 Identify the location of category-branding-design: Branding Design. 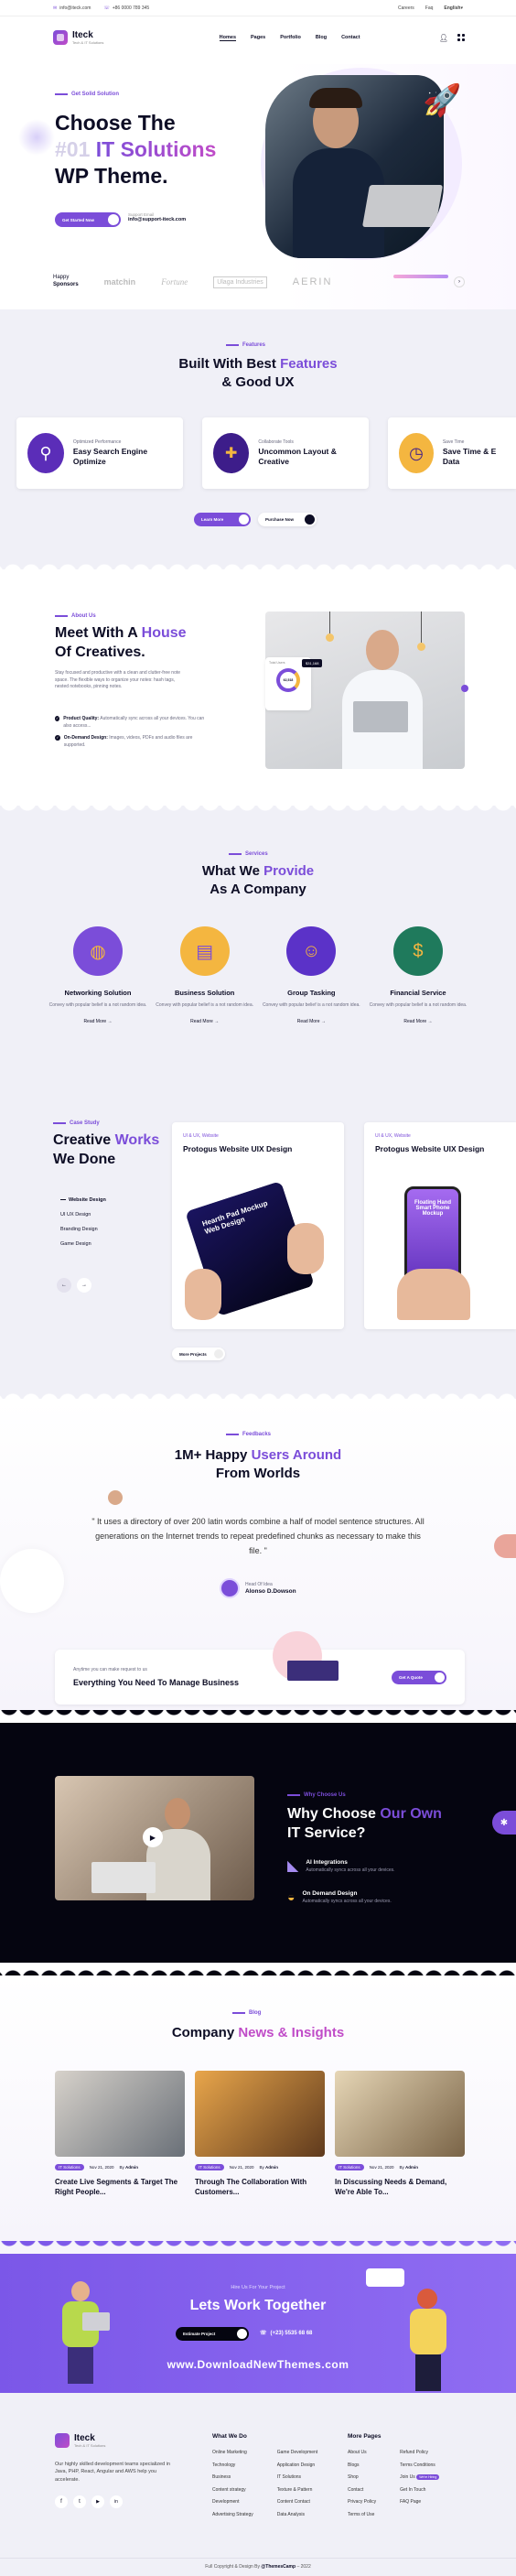
(83, 1230).